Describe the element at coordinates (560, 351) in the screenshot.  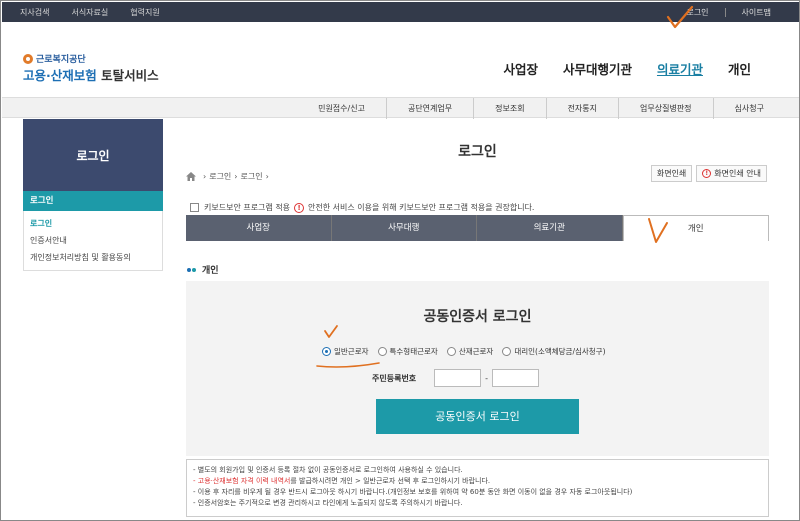
I see `radio-label: 대리인(소액체당금/심사청구)` at that location.